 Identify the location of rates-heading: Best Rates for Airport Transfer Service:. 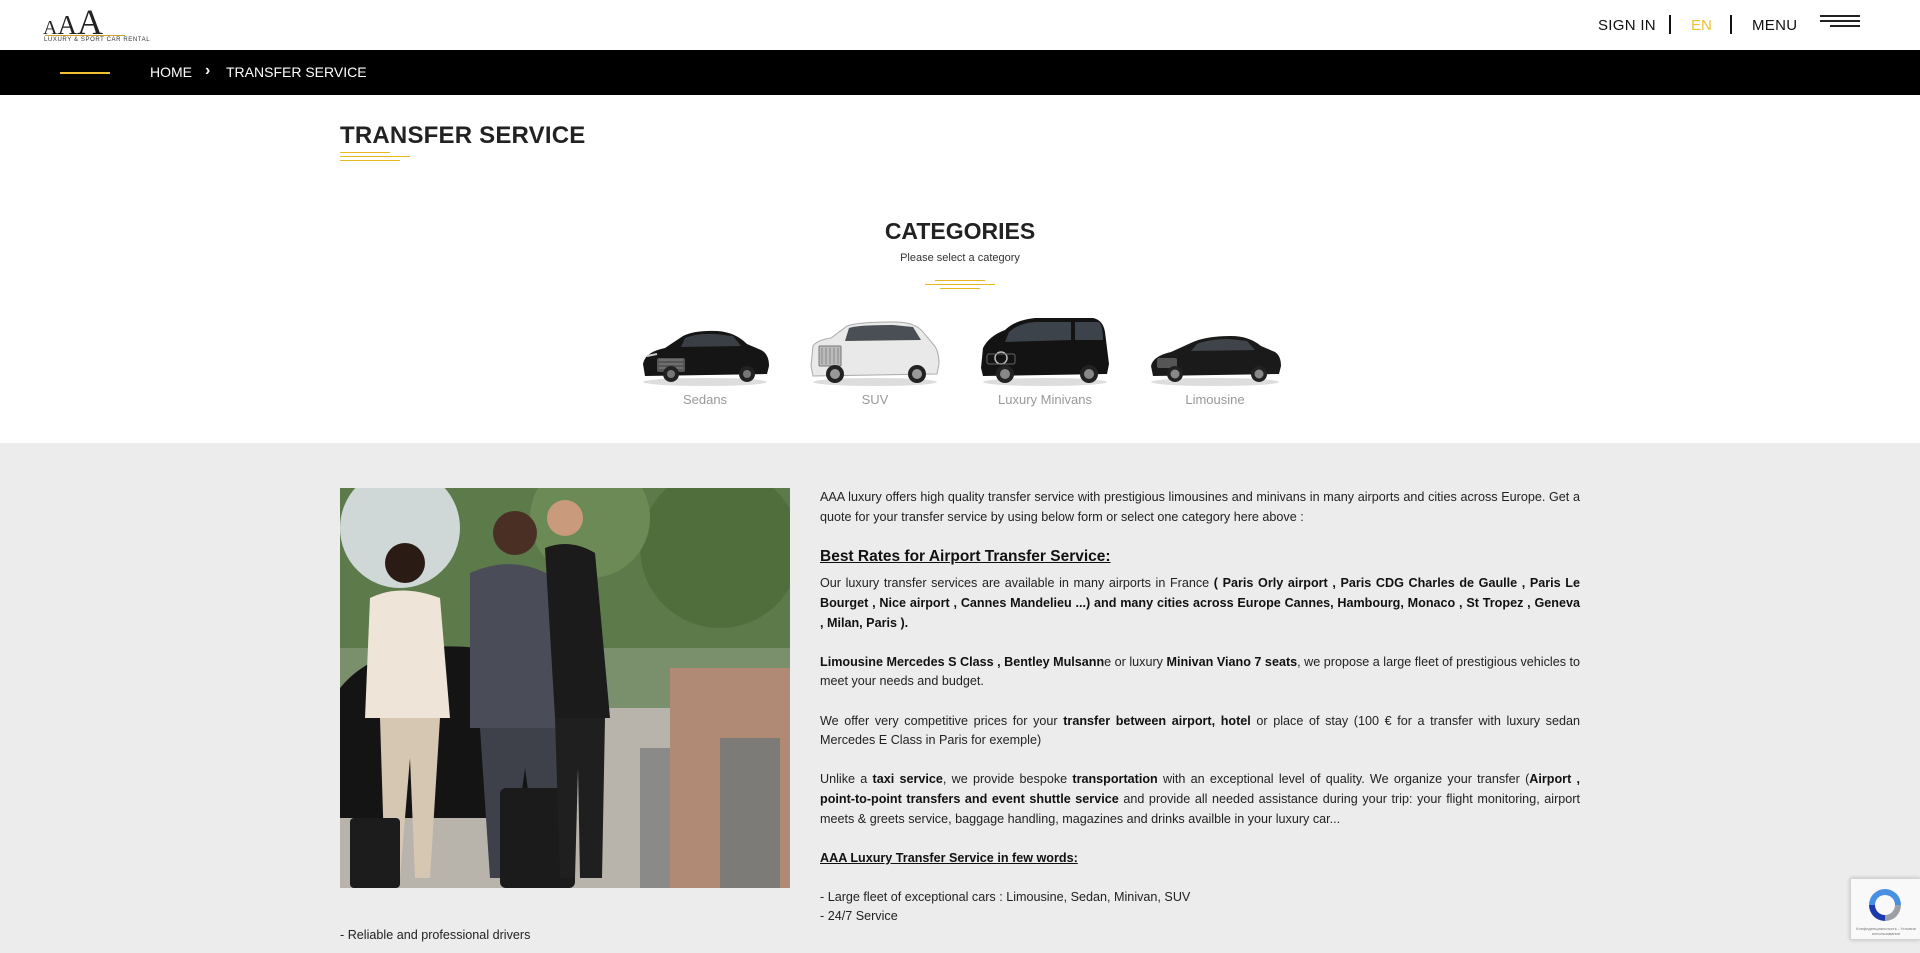
(965, 556).